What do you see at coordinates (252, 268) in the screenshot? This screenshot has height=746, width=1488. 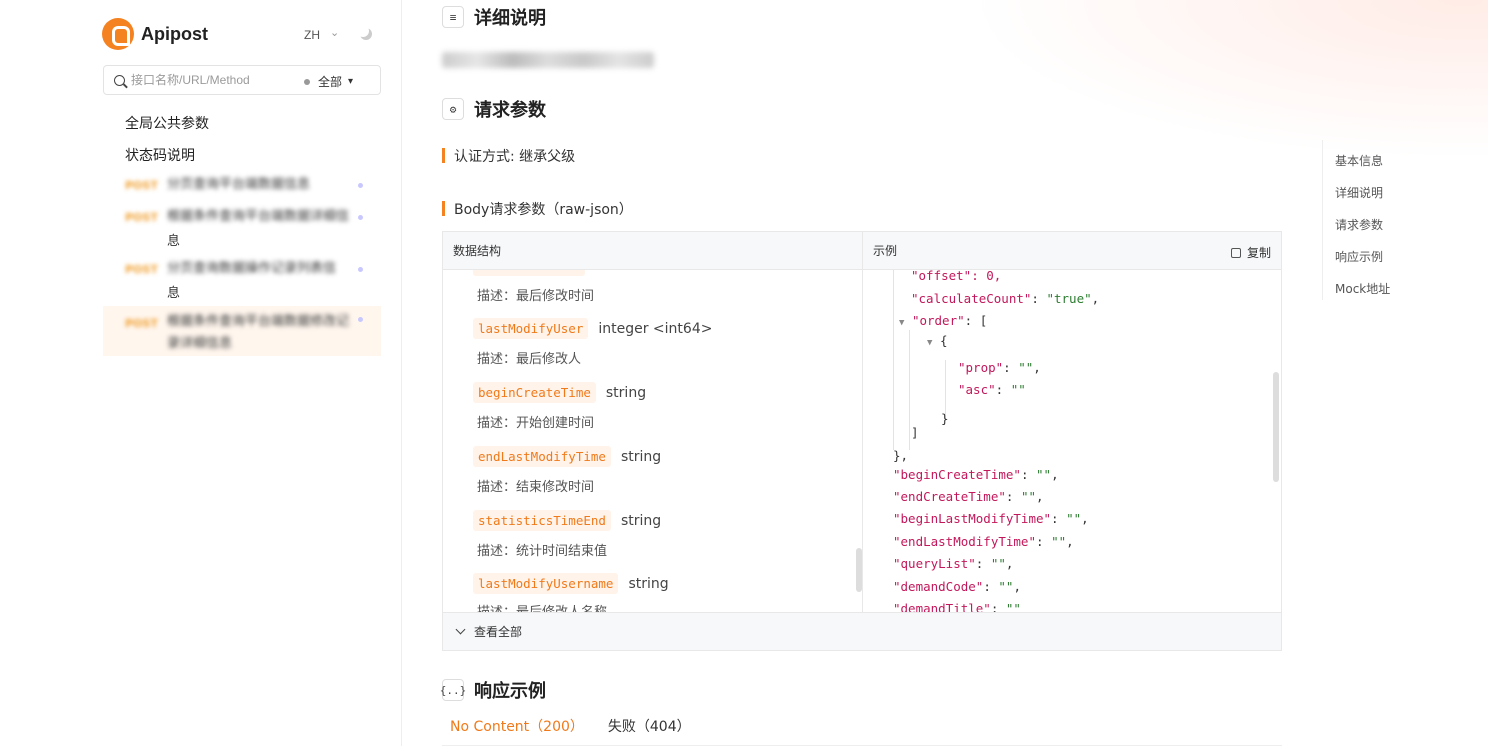 I see `api-name: 分页查询数据操作记录列表信` at bounding box center [252, 268].